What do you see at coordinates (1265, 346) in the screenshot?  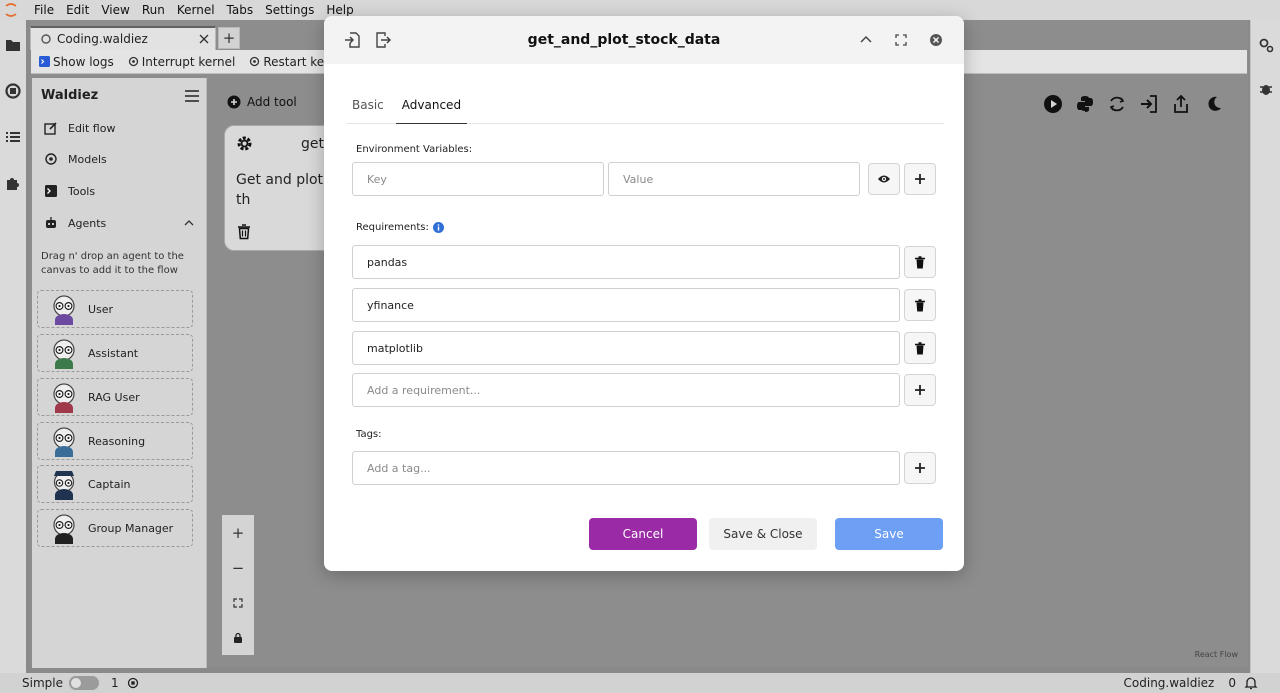 I see `right-activity-bar` at bounding box center [1265, 346].